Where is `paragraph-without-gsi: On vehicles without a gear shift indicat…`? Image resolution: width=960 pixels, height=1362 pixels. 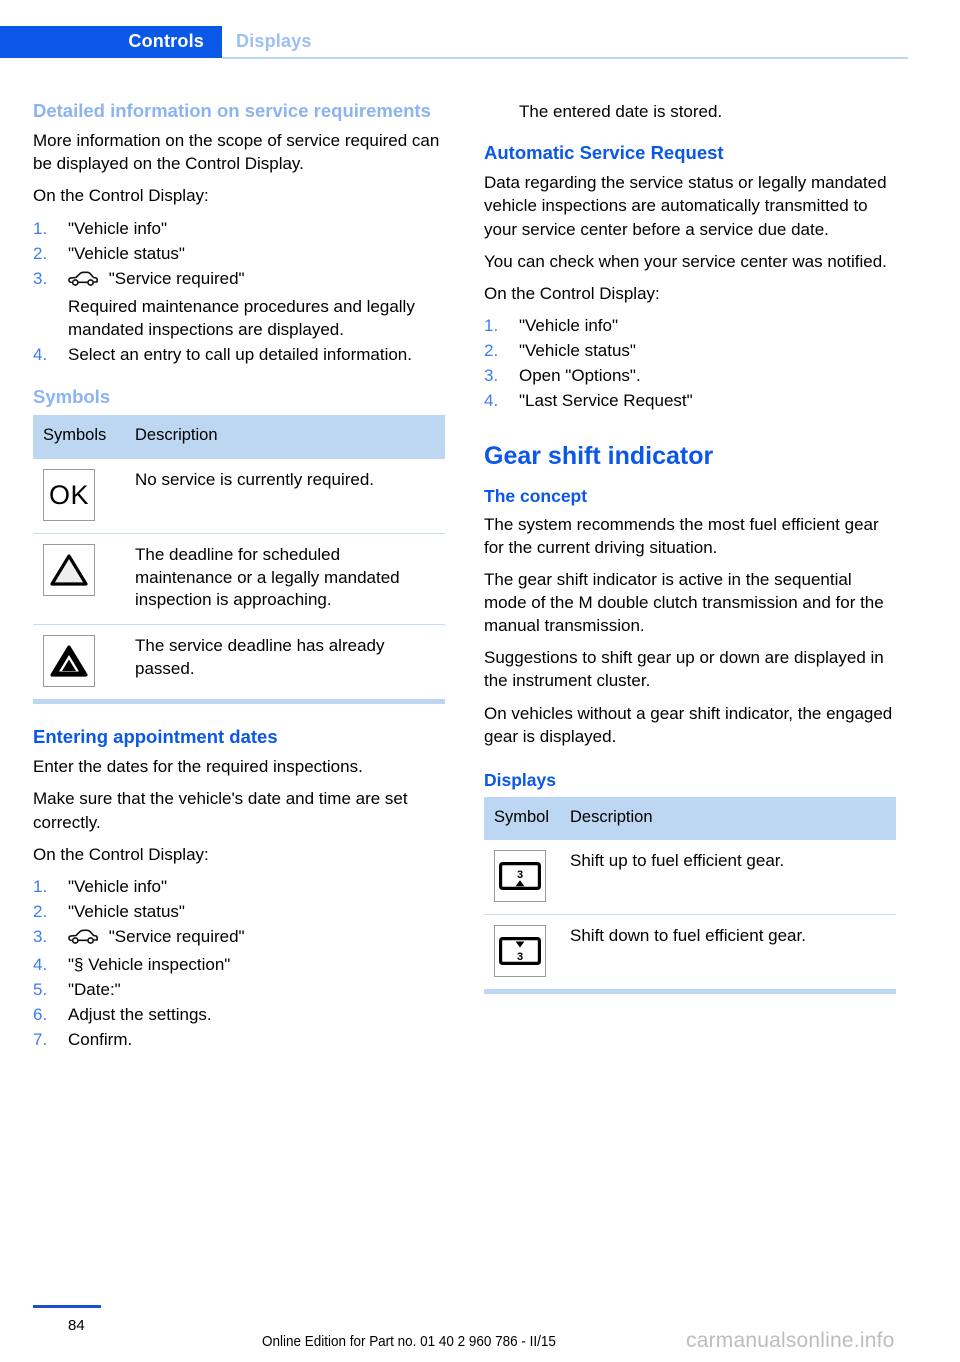 paragraph-without-gsi: On vehicles without a gear shift indicat… is located at coordinates (688, 724).